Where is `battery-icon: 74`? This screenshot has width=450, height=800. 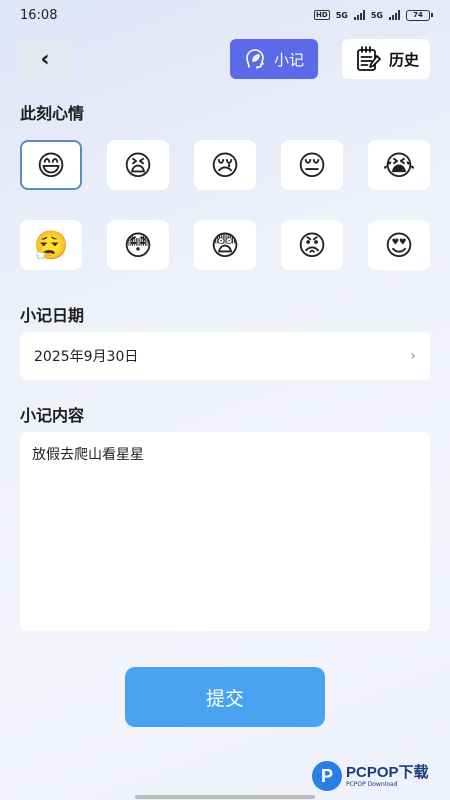 battery-icon: 74 is located at coordinates (419, 15).